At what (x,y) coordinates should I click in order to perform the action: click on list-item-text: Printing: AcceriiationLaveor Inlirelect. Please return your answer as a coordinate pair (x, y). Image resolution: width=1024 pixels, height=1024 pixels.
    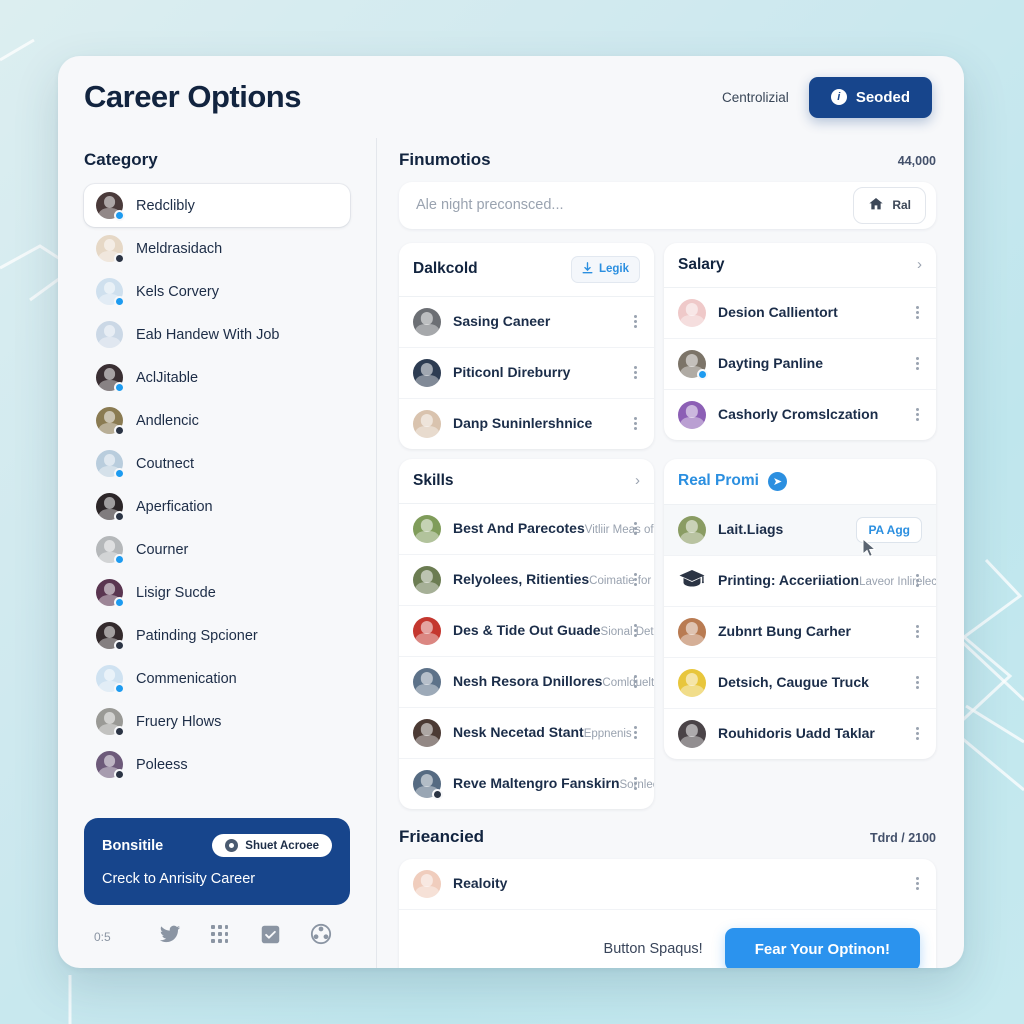
    Looking at the image, I should click on (827, 580).